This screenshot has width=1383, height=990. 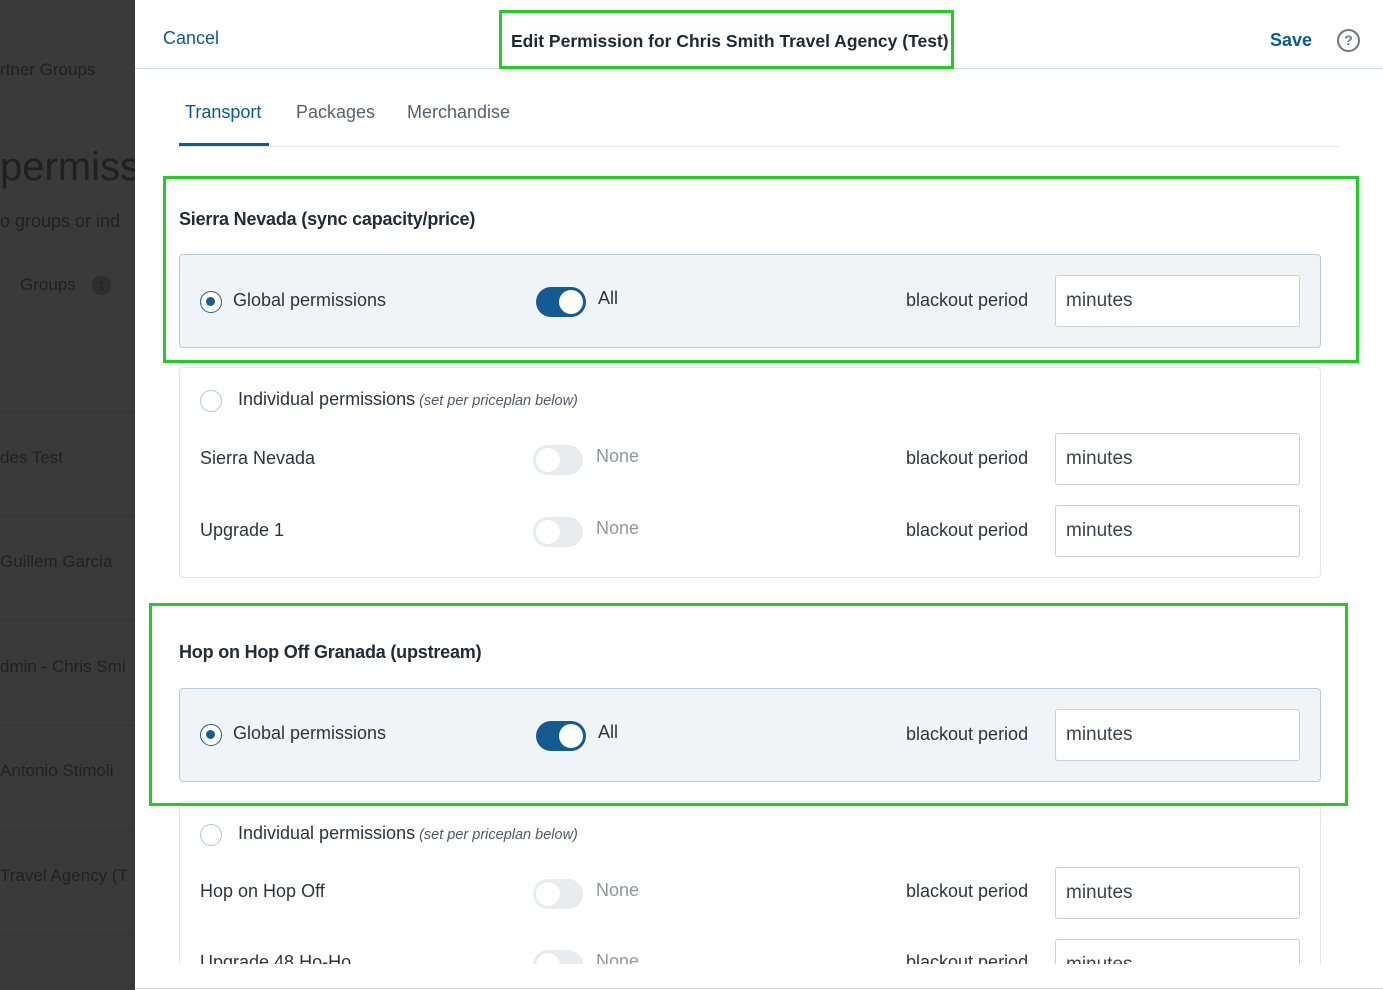 What do you see at coordinates (57, 770) in the screenshot?
I see `bg-list-item: Antonio Stimoli` at bounding box center [57, 770].